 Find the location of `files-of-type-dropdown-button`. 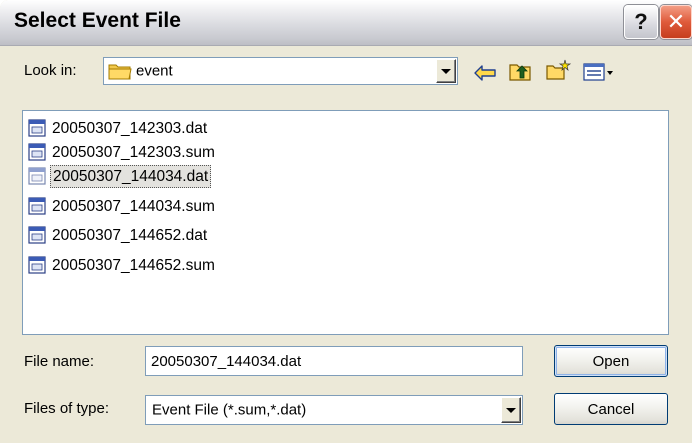

files-of-type-dropdown-button is located at coordinates (511, 410).